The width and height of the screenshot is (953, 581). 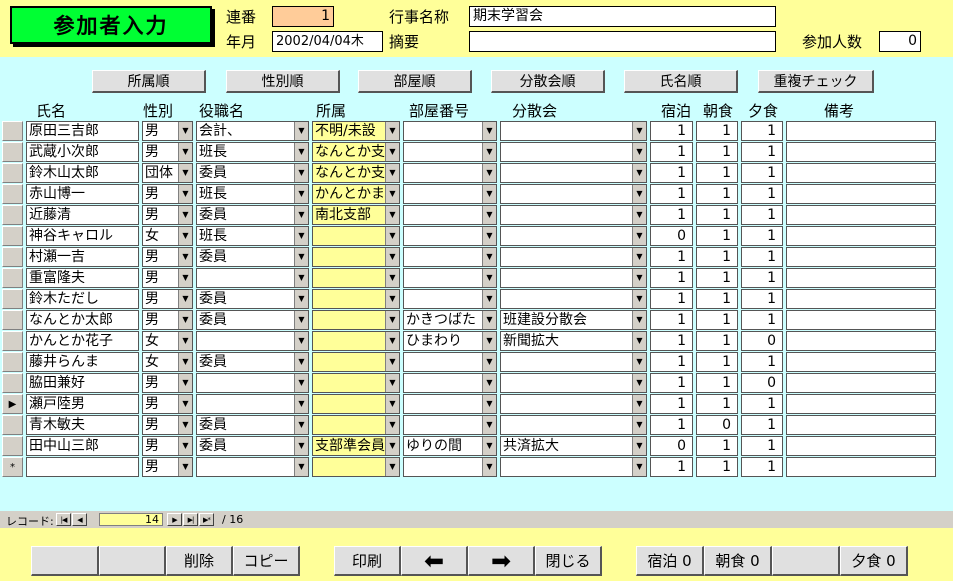 I want to click on next-record-icon: ▶, so click(x=174, y=519).